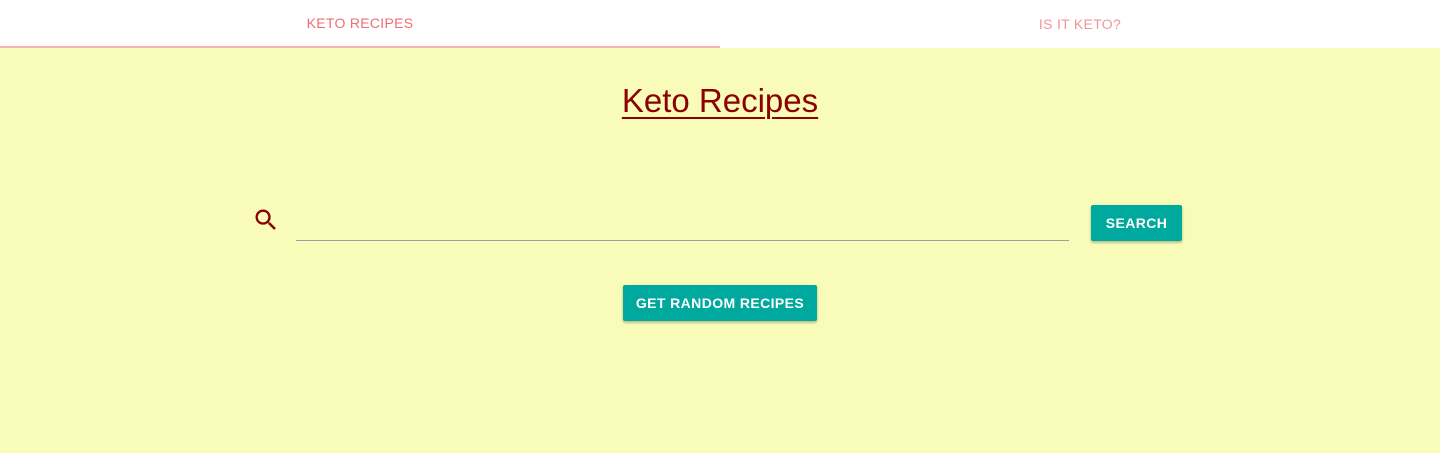  Describe the element at coordinates (682, 222) in the screenshot. I see `search-input` at that location.